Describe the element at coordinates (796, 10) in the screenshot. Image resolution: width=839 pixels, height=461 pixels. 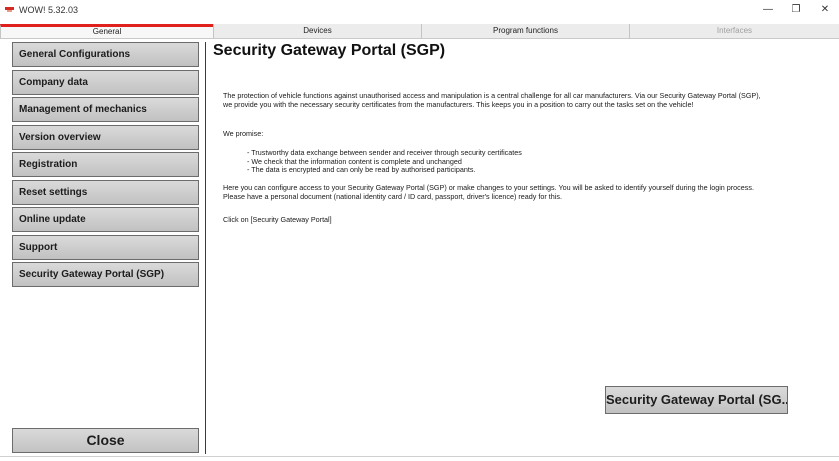
I see `maximize-button: ❐` at that location.